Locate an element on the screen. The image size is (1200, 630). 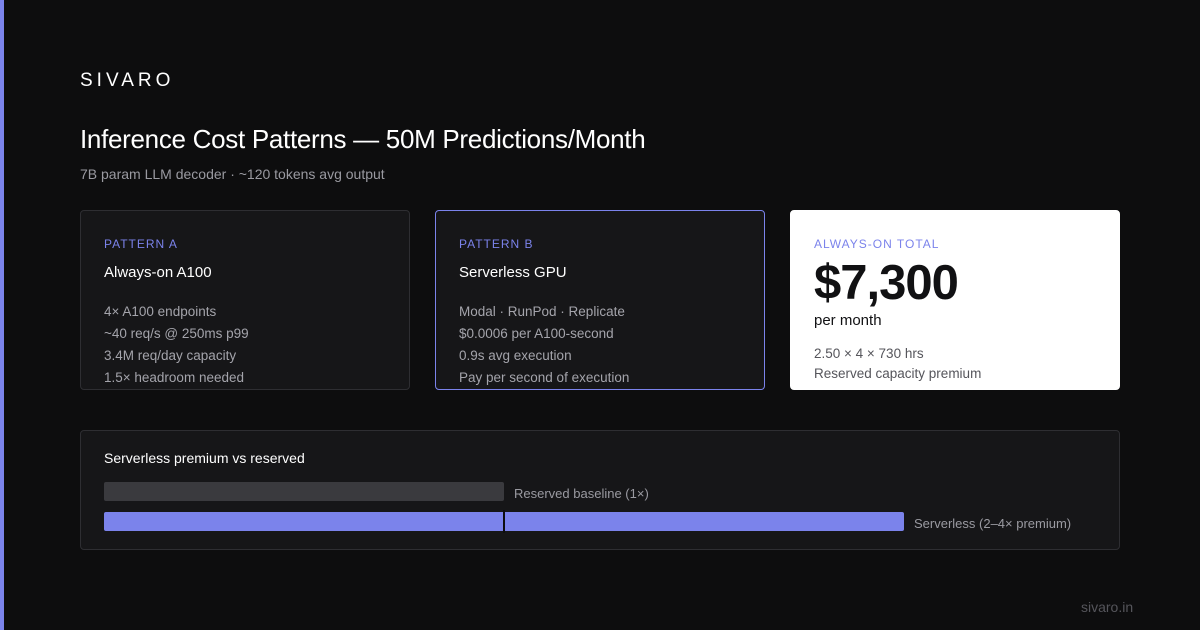
total-detail-line: 2.50 × 4 × 730 hrs is located at coordinates (869, 353).